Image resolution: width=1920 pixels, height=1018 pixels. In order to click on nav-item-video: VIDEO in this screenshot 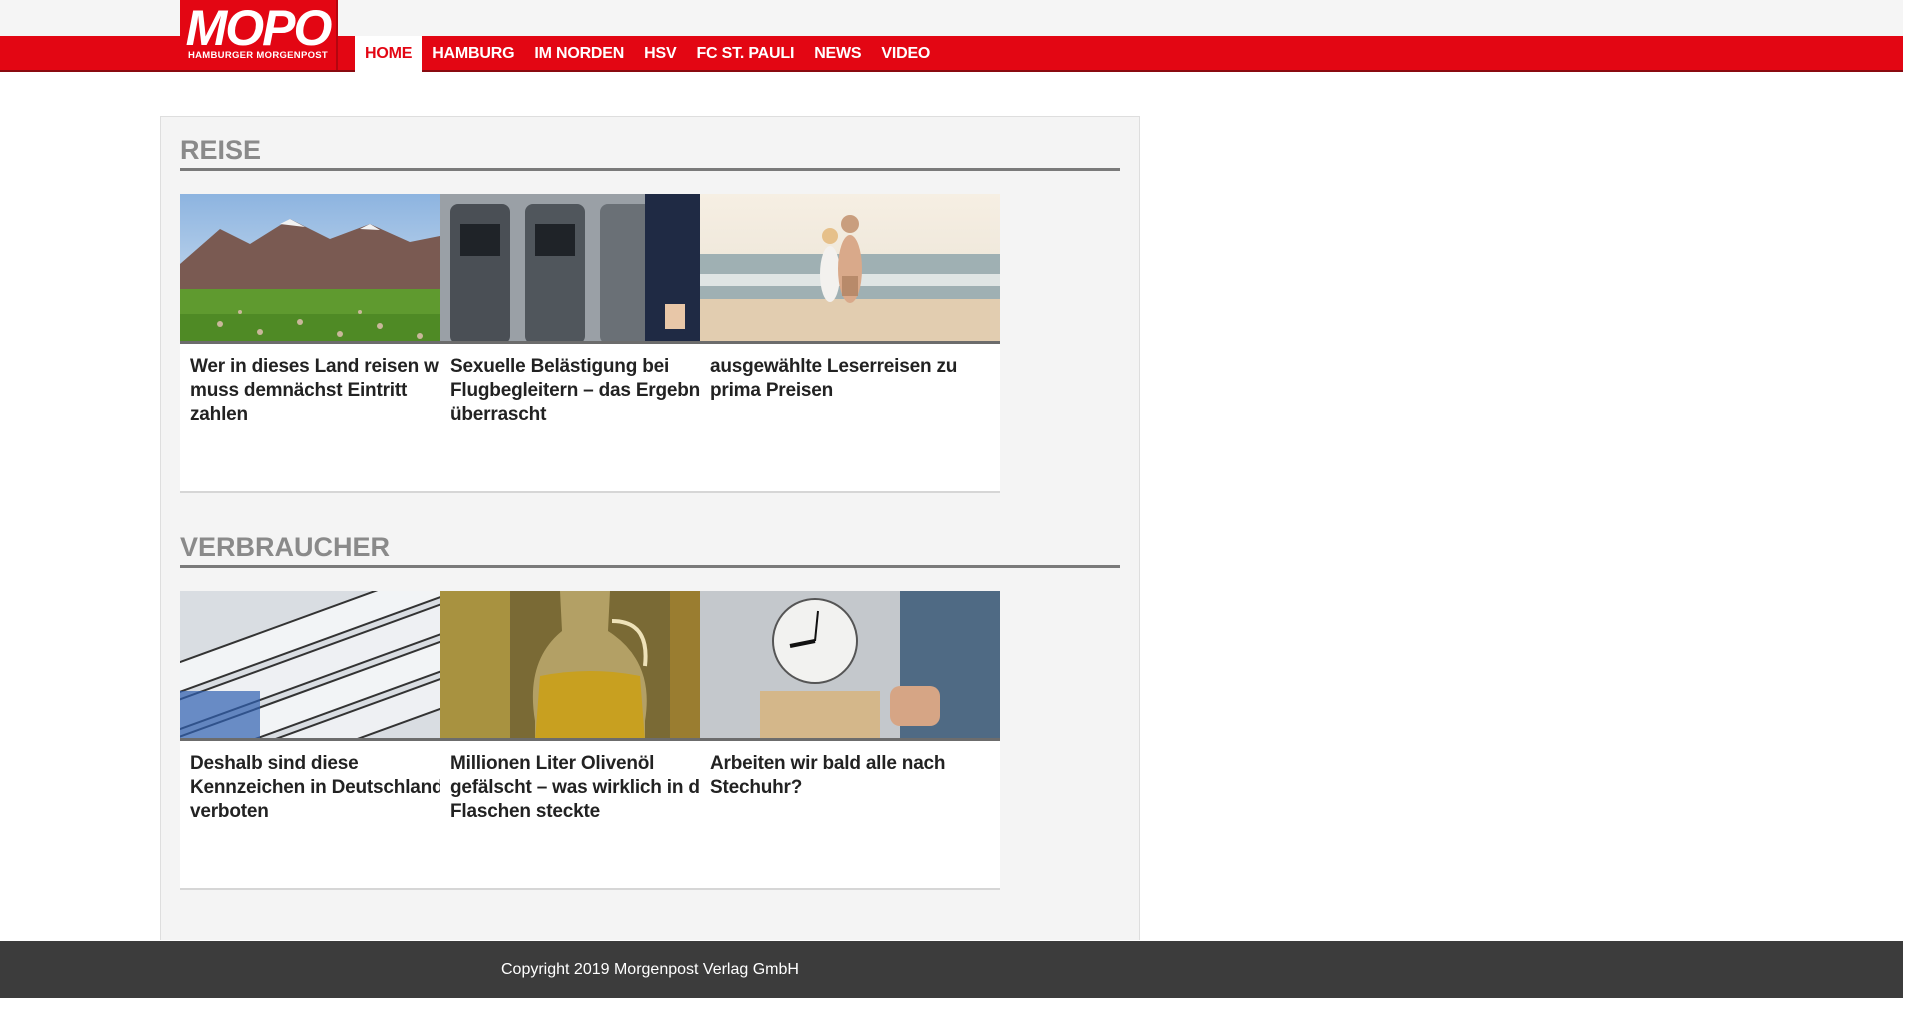, I will do `click(905, 54)`.